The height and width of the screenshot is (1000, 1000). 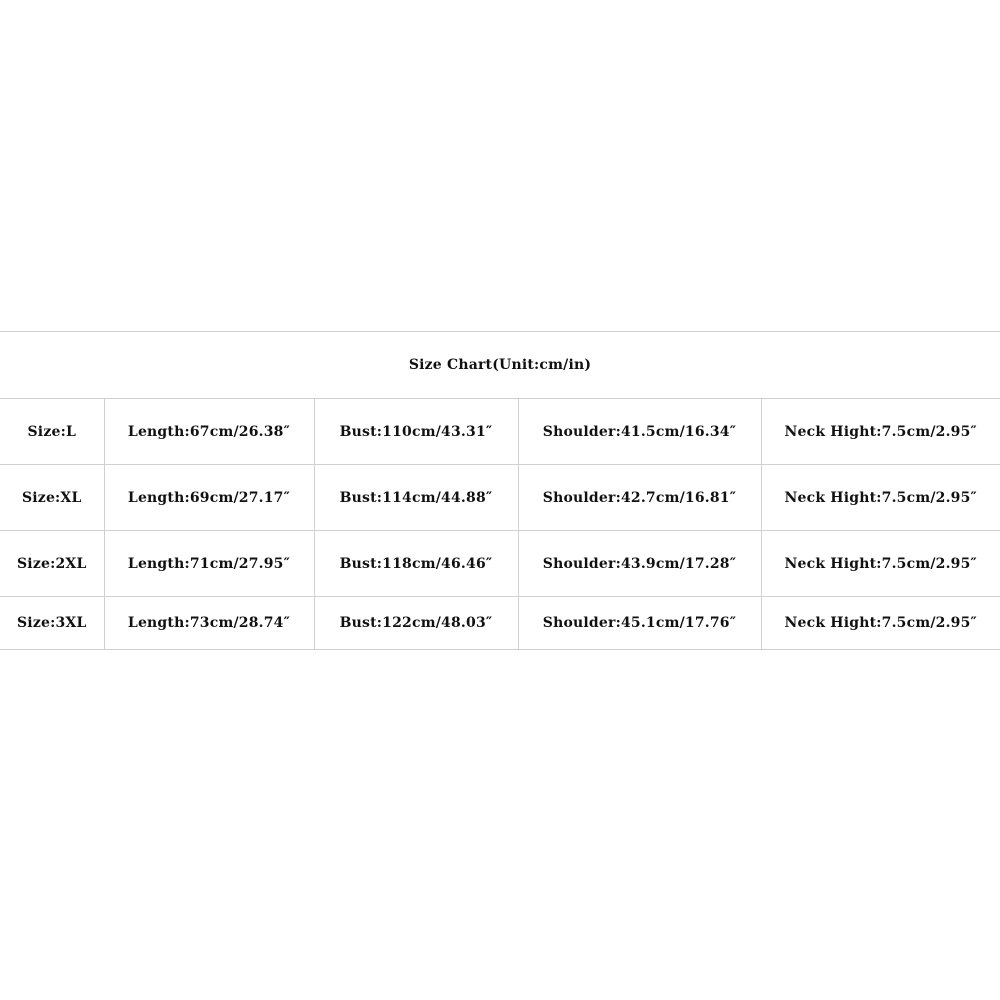 What do you see at coordinates (416, 431) in the screenshot?
I see `bust-cell: Bust:110cm/43.31″` at bounding box center [416, 431].